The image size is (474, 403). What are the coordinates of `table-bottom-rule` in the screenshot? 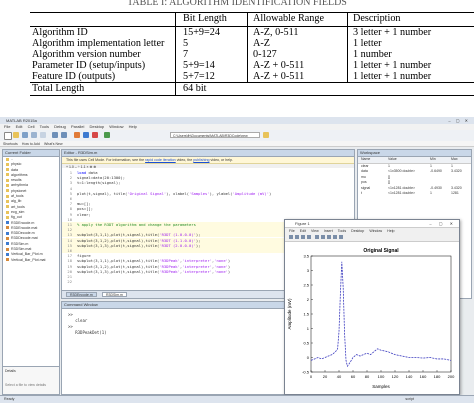 It's located at (252, 95).